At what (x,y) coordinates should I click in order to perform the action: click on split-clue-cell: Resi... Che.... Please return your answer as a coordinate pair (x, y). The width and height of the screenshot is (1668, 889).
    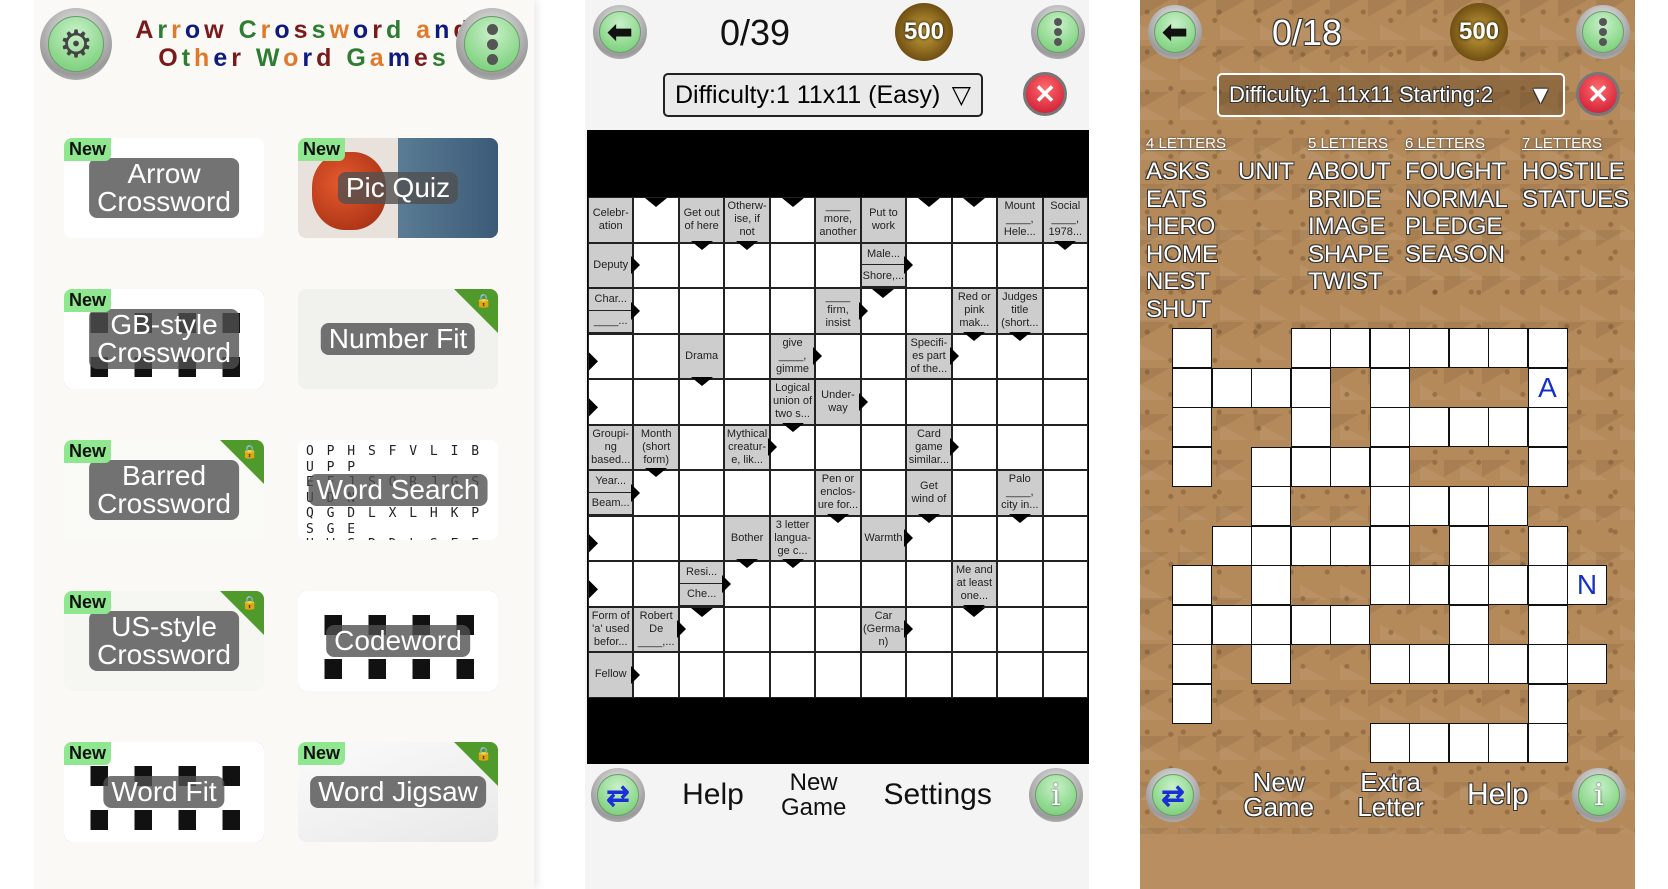
    Looking at the image, I should click on (701, 584).